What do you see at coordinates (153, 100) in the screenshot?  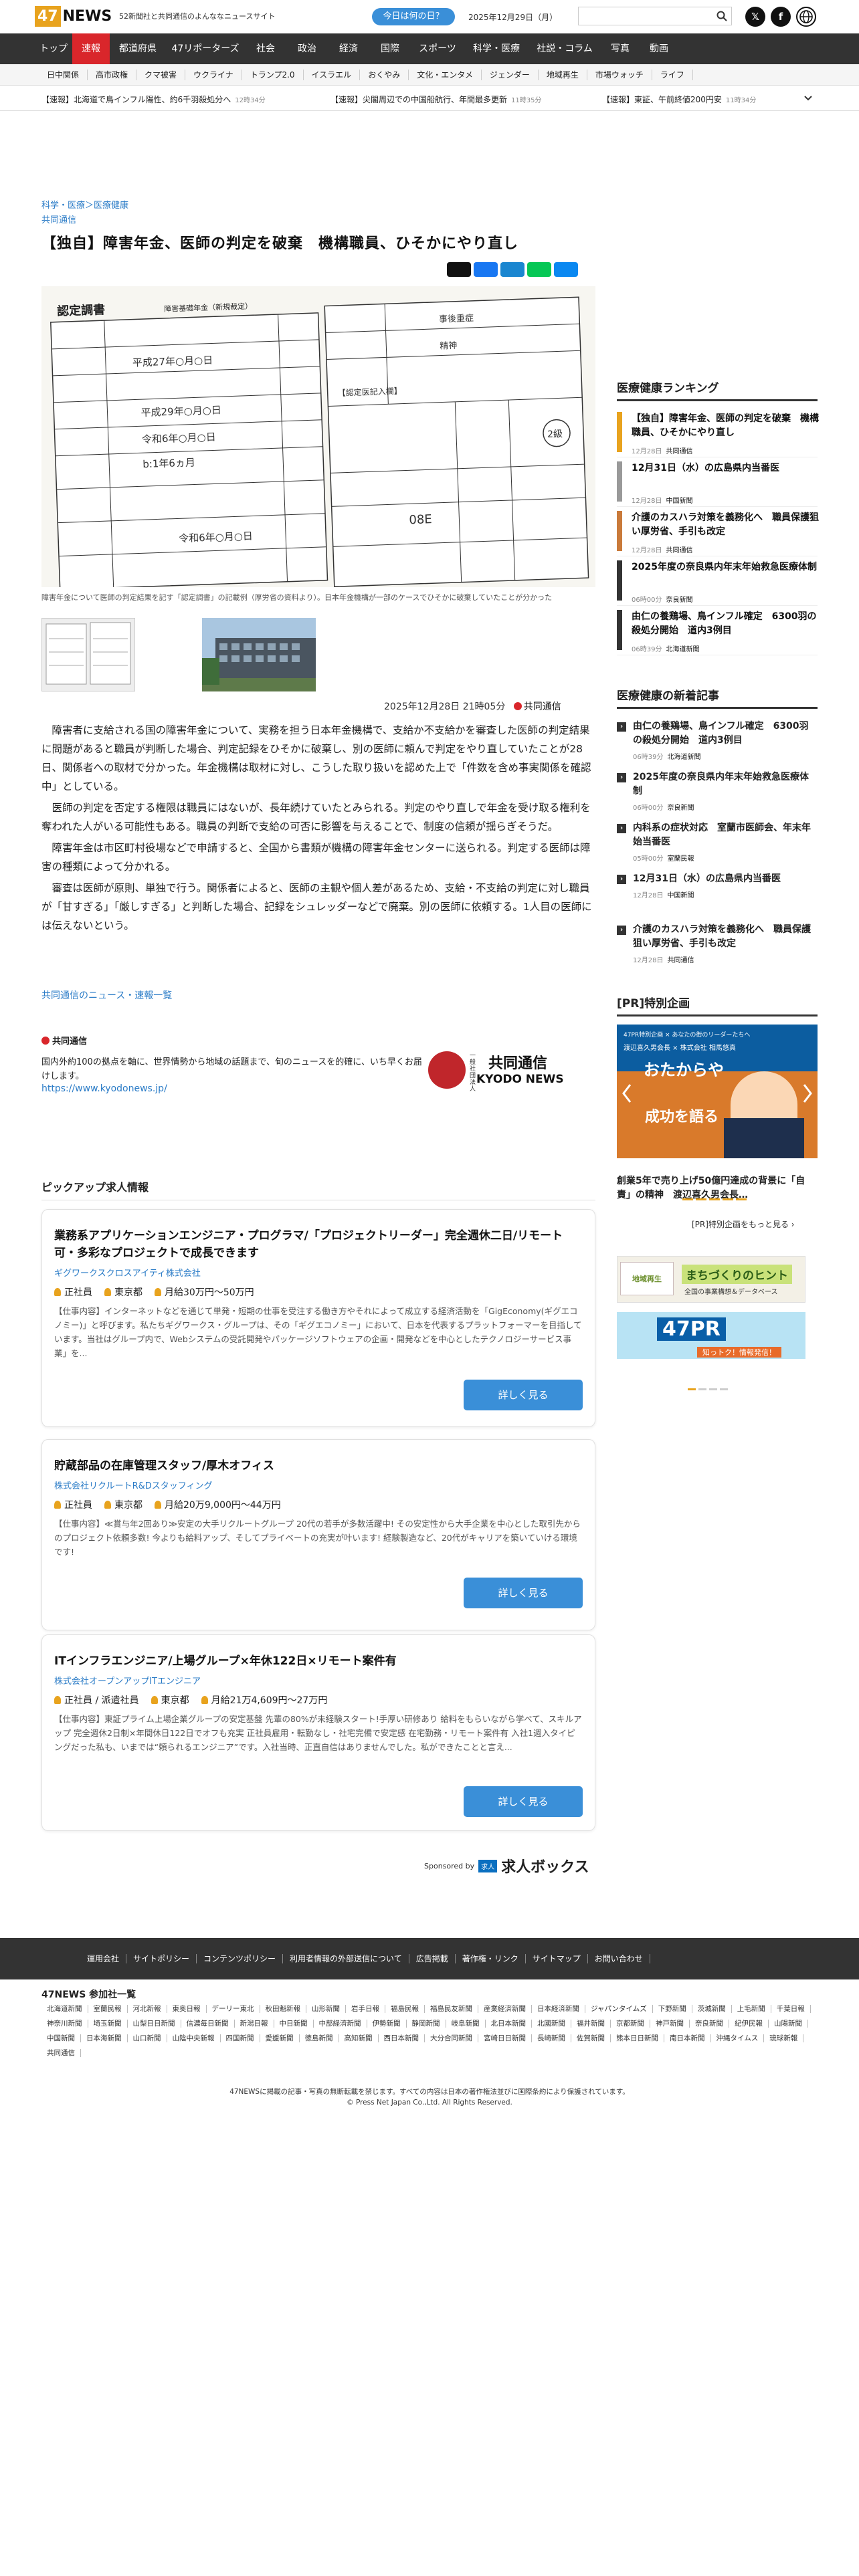 I see `ticker-item: 【速報】北海道で鳥インフル陽性、約6千羽殺処分へ 12時34分` at bounding box center [153, 100].